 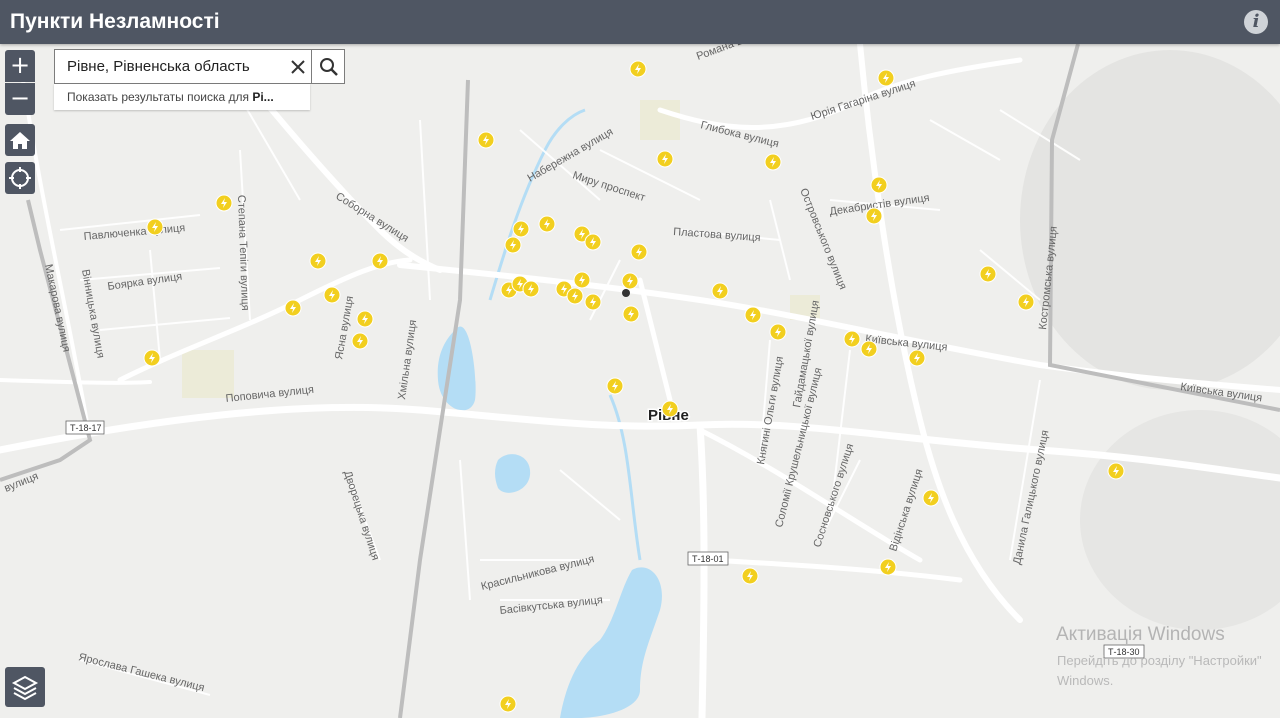 What do you see at coordinates (1140, 634) in the screenshot?
I see `windows-activation-title: Активація Windows` at bounding box center [1140, 634].